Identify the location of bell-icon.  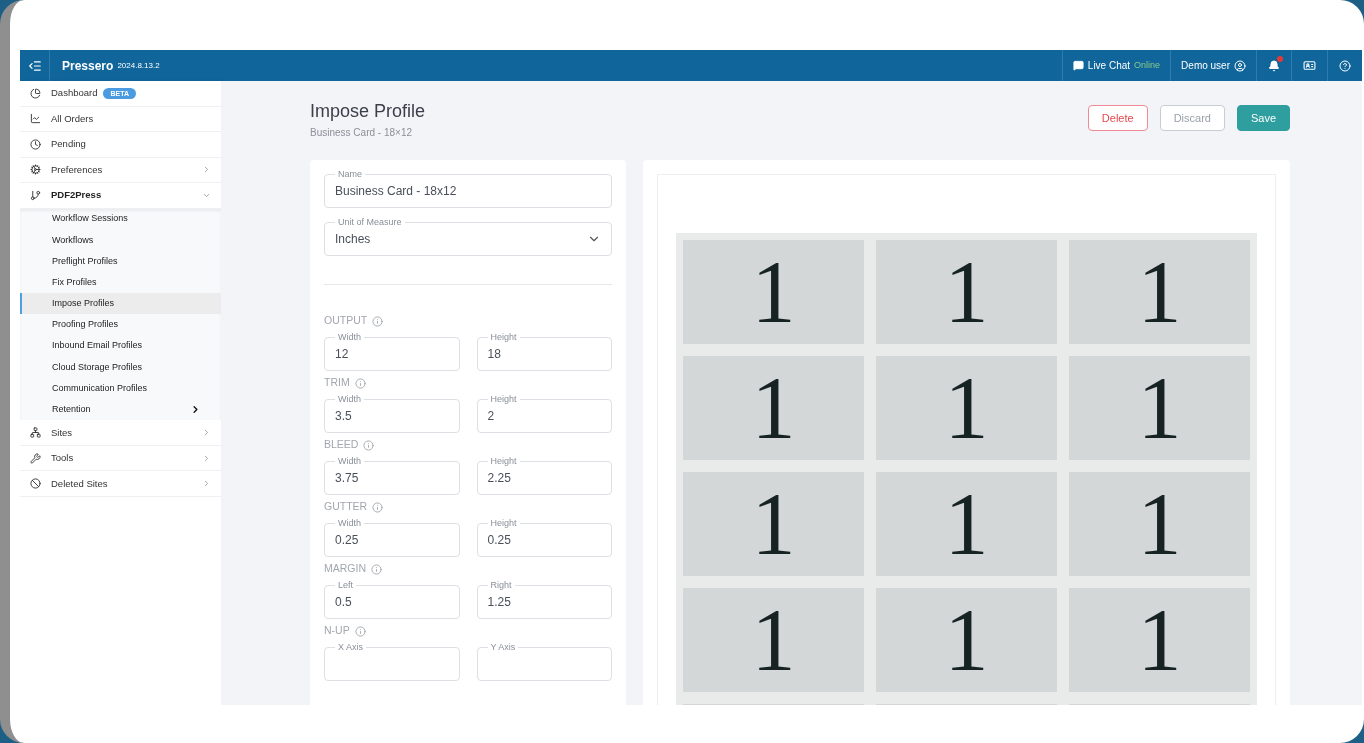
(1274, 65).